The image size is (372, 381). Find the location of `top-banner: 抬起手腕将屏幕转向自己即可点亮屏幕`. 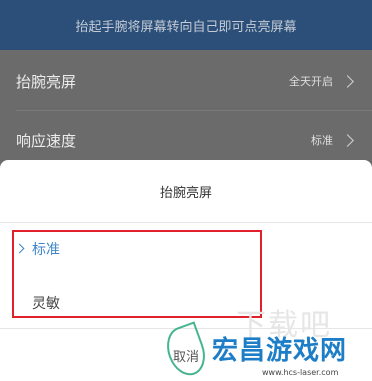

top-banner: 抬起手腕将屏幕转向自己即可点亮屏幕 is located at coordinates (186, 25).